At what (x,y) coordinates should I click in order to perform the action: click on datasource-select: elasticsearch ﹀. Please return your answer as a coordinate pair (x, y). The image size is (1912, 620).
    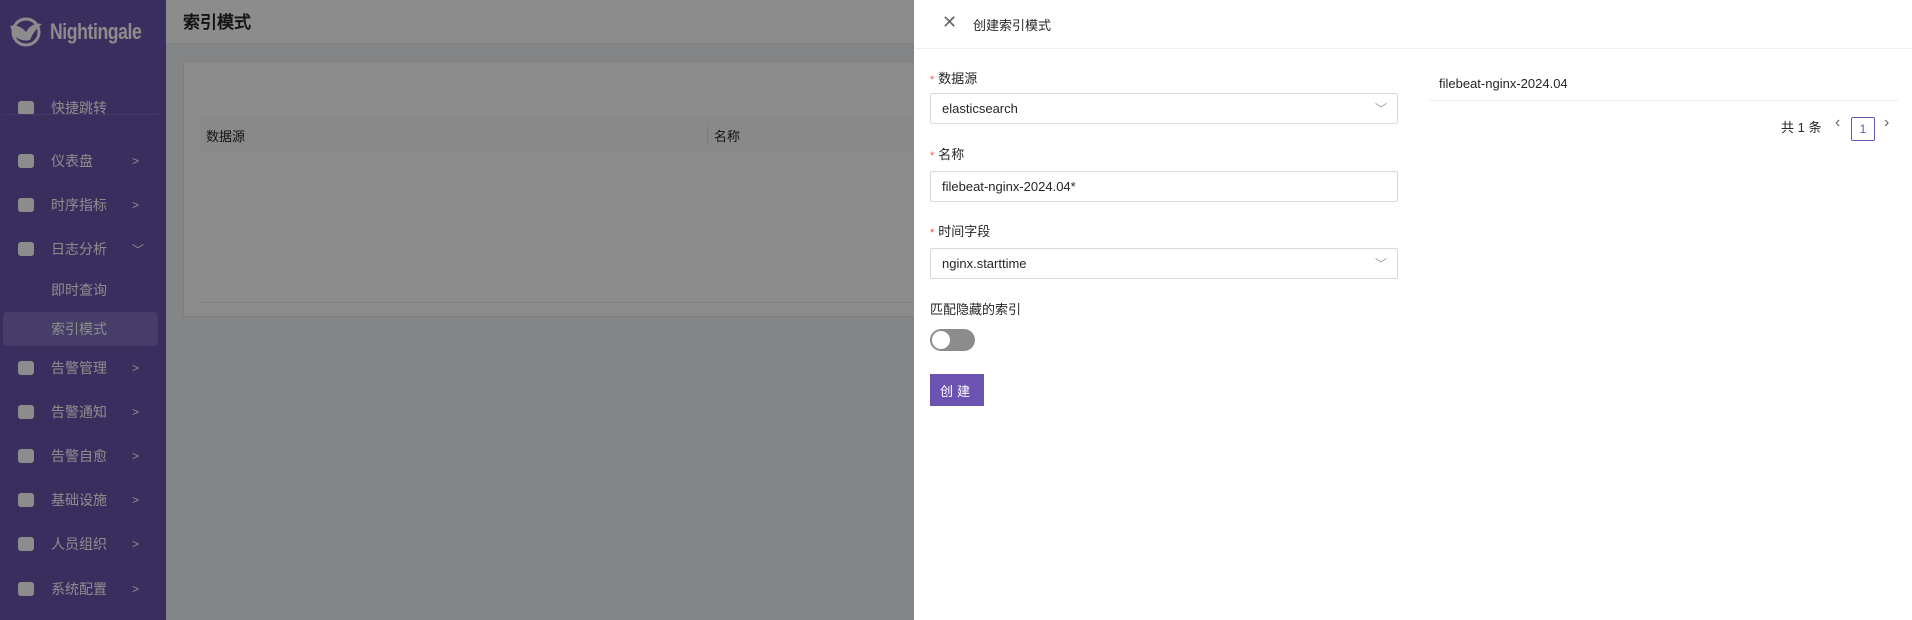
    Looking at the image, I should click on (1164, 108).